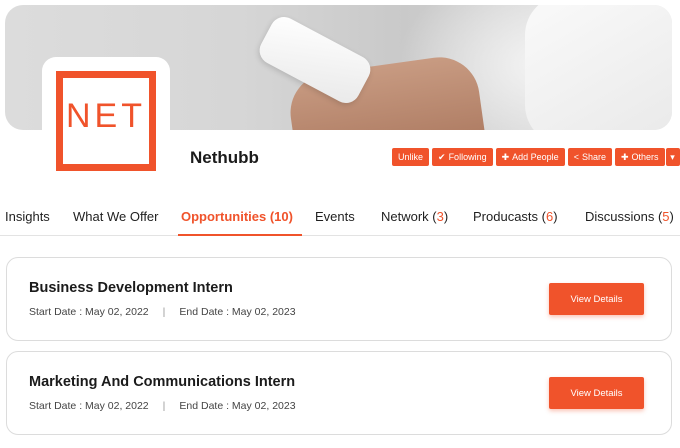 Image resolution: width=680 pixels, height=448 pixels. Describe the element at coordinates (598, 67) in the screenshot. I see `banner-sleeve` at that location.